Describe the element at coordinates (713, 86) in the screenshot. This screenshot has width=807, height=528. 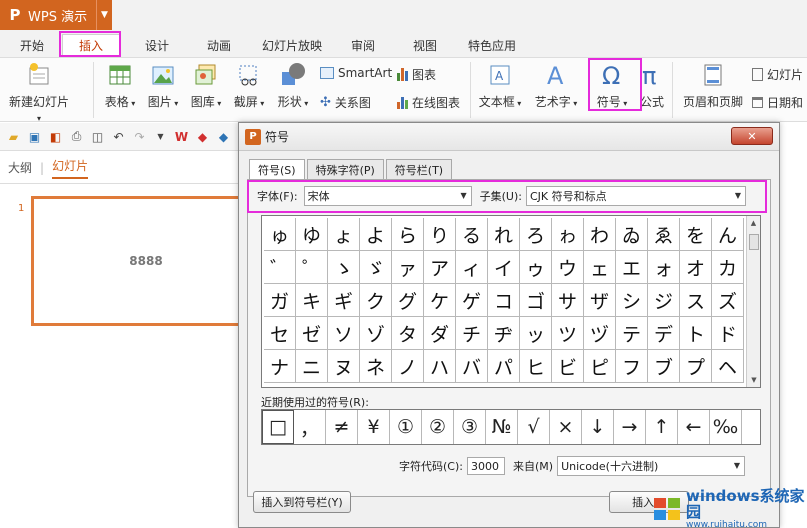
I see `header-footer-button: 页眉和页脚` at that location.